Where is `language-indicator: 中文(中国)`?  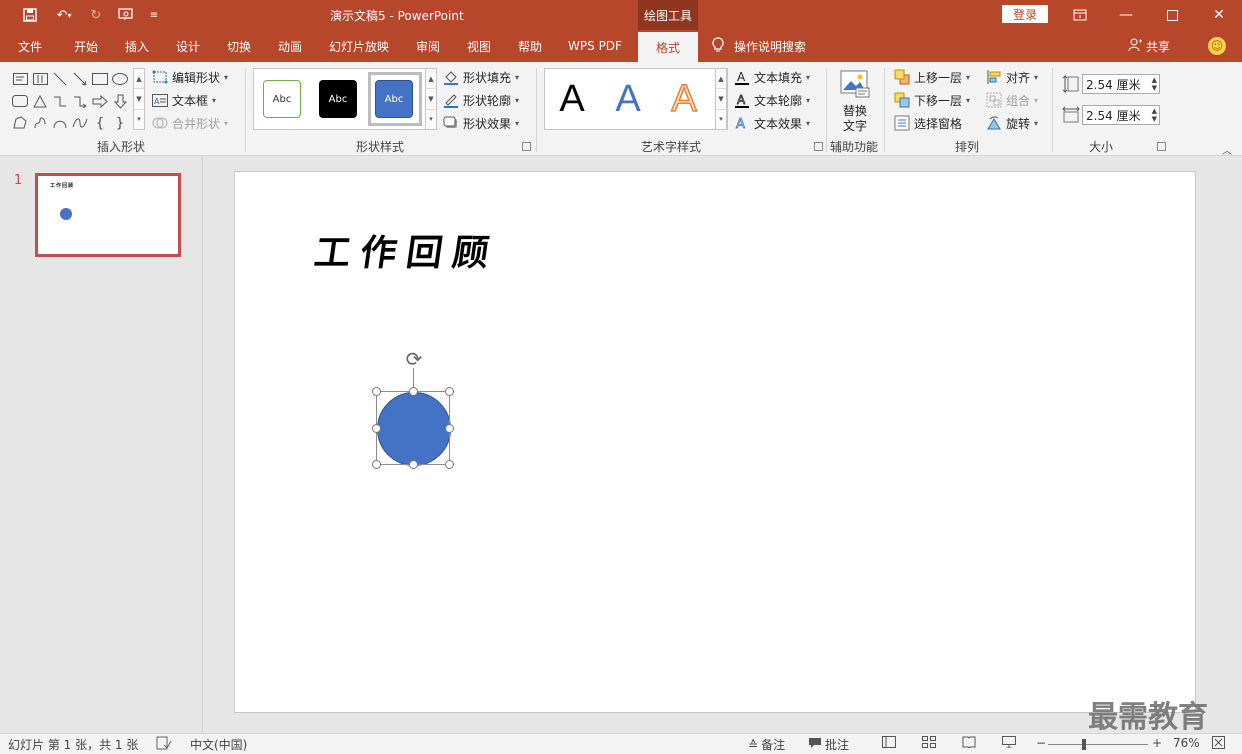
language-indicator: 中文(中国) is located at coordinates (218, 744).